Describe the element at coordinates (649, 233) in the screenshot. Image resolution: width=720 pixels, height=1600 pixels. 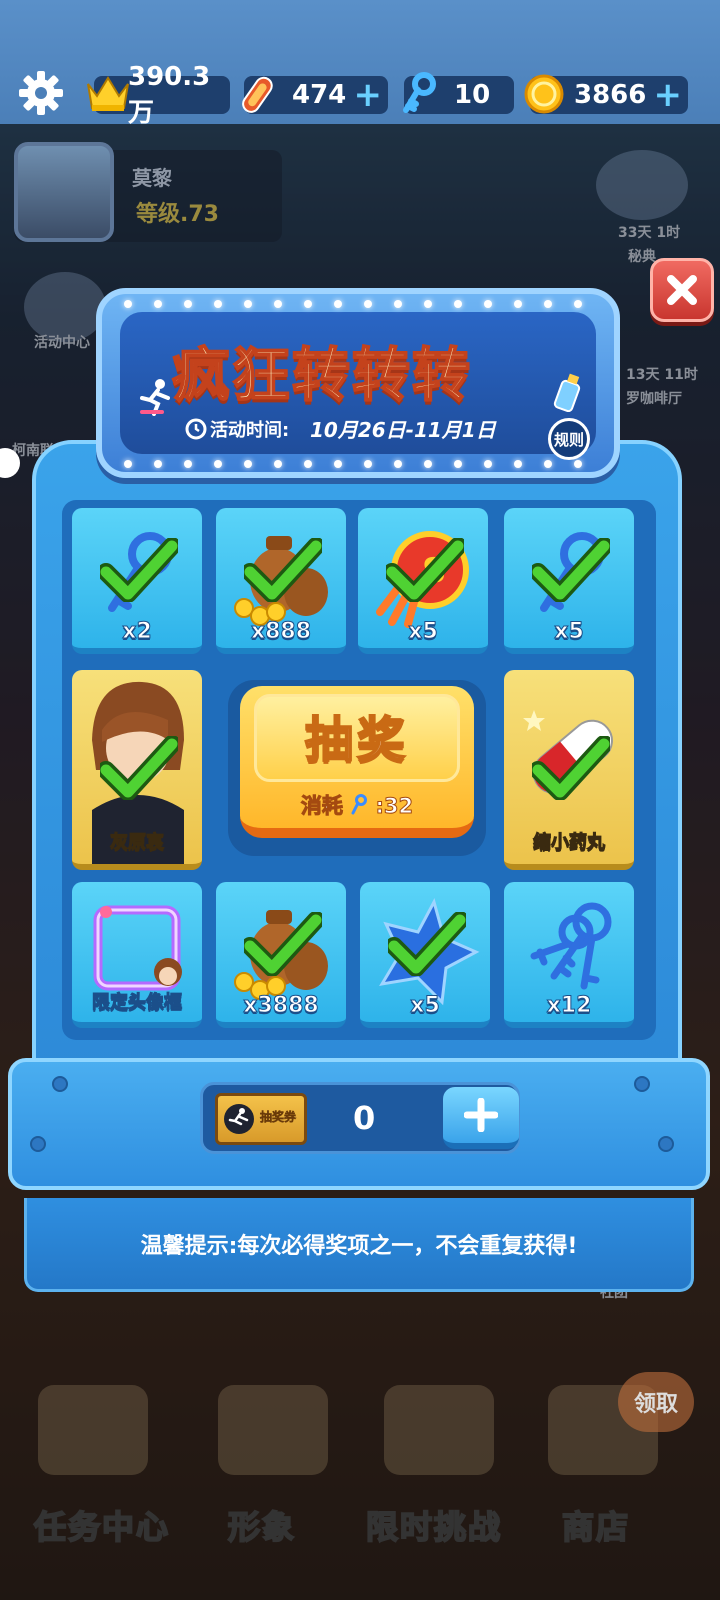
I see `side-right-timer: 33天 1时` at that location.